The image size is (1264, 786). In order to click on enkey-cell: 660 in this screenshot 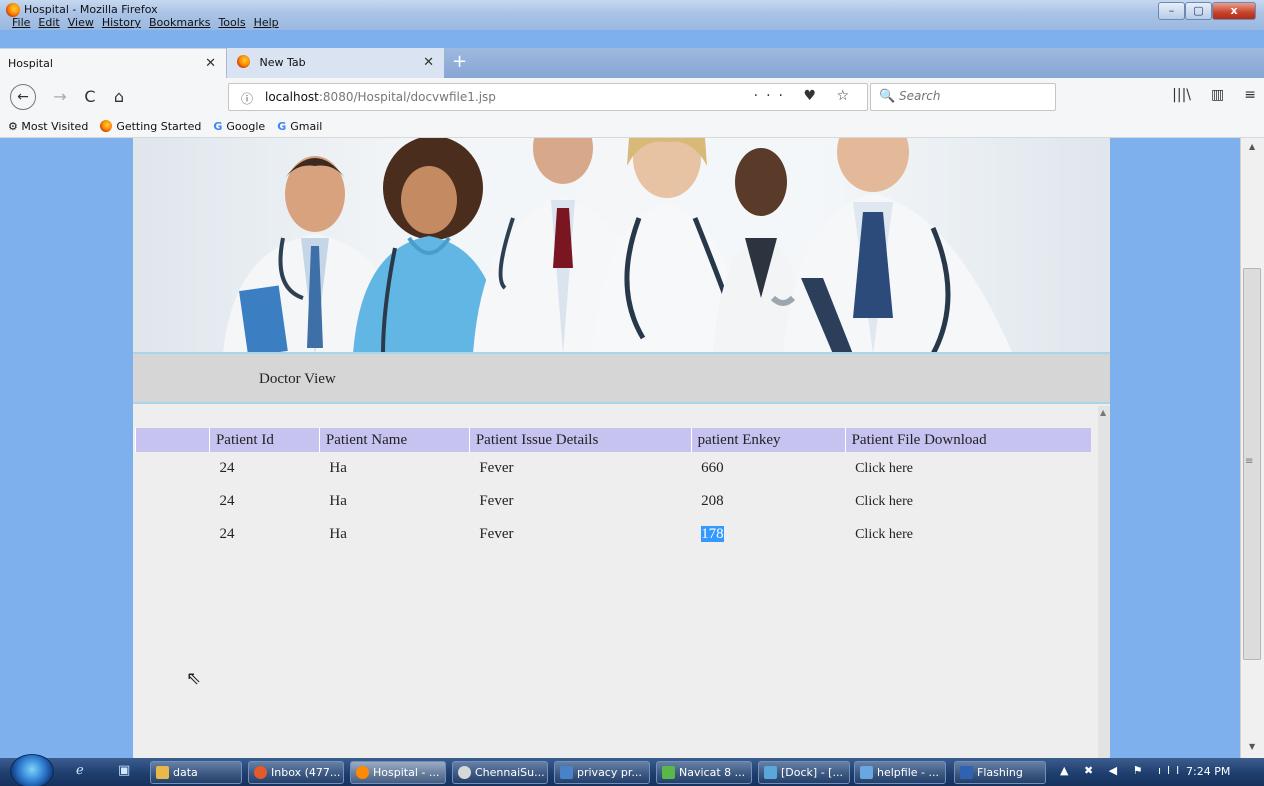, I will do `click(712, 468)`.